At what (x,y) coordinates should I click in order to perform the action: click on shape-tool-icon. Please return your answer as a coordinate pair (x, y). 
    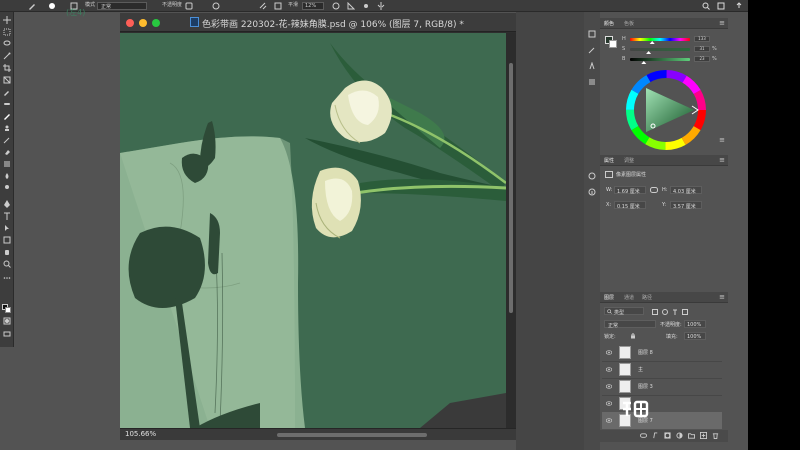
    Looking at the image, I should click on (7, 240).